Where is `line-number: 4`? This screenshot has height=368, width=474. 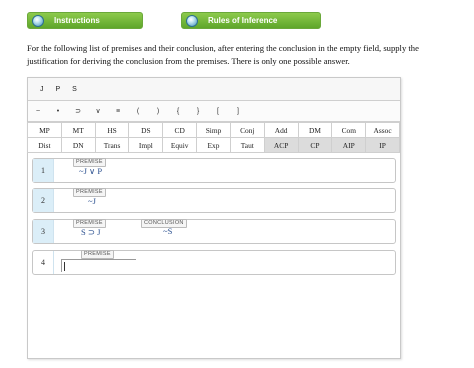
line-number: 4 is located at coordinates (43, 262).